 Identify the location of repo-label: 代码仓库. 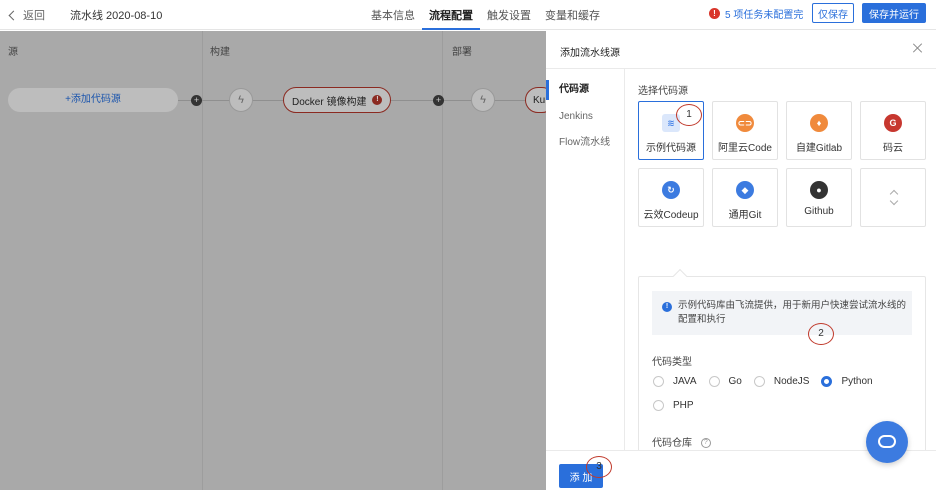
(672, 443).